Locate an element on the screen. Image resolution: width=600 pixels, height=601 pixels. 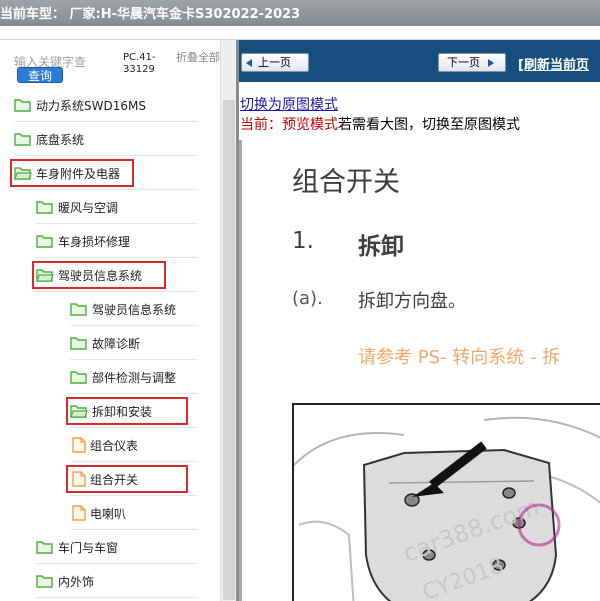
switch-original-mode-link: 切换为原图模式 is located at coordinates (289, 104).